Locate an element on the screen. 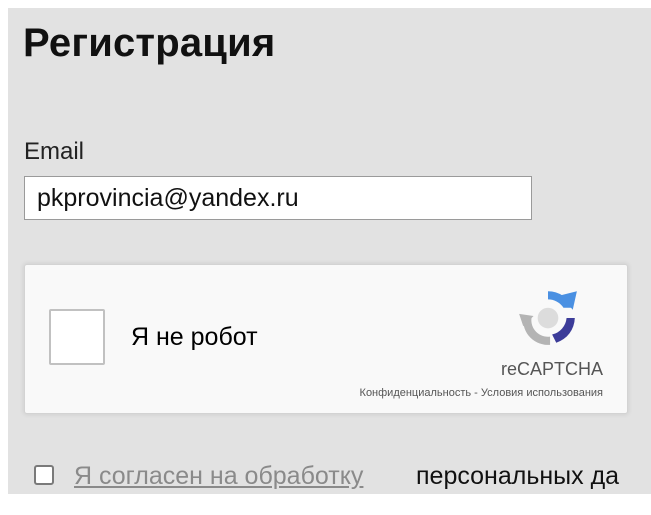 Image resolution: width=651 pixels, height=515 pixels. email-field is located at coordinates (278, 198).